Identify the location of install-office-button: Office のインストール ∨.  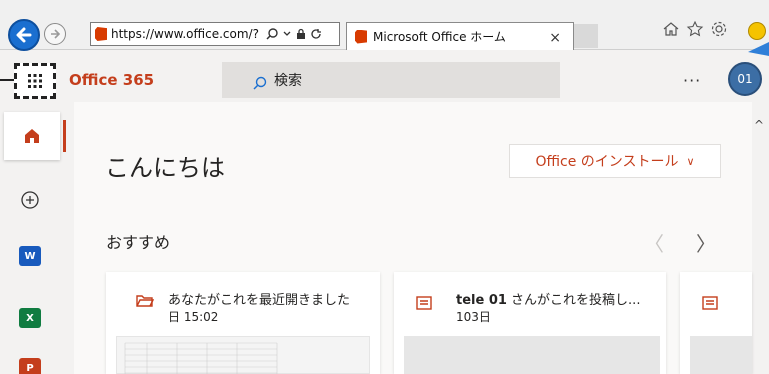
(615, 161).